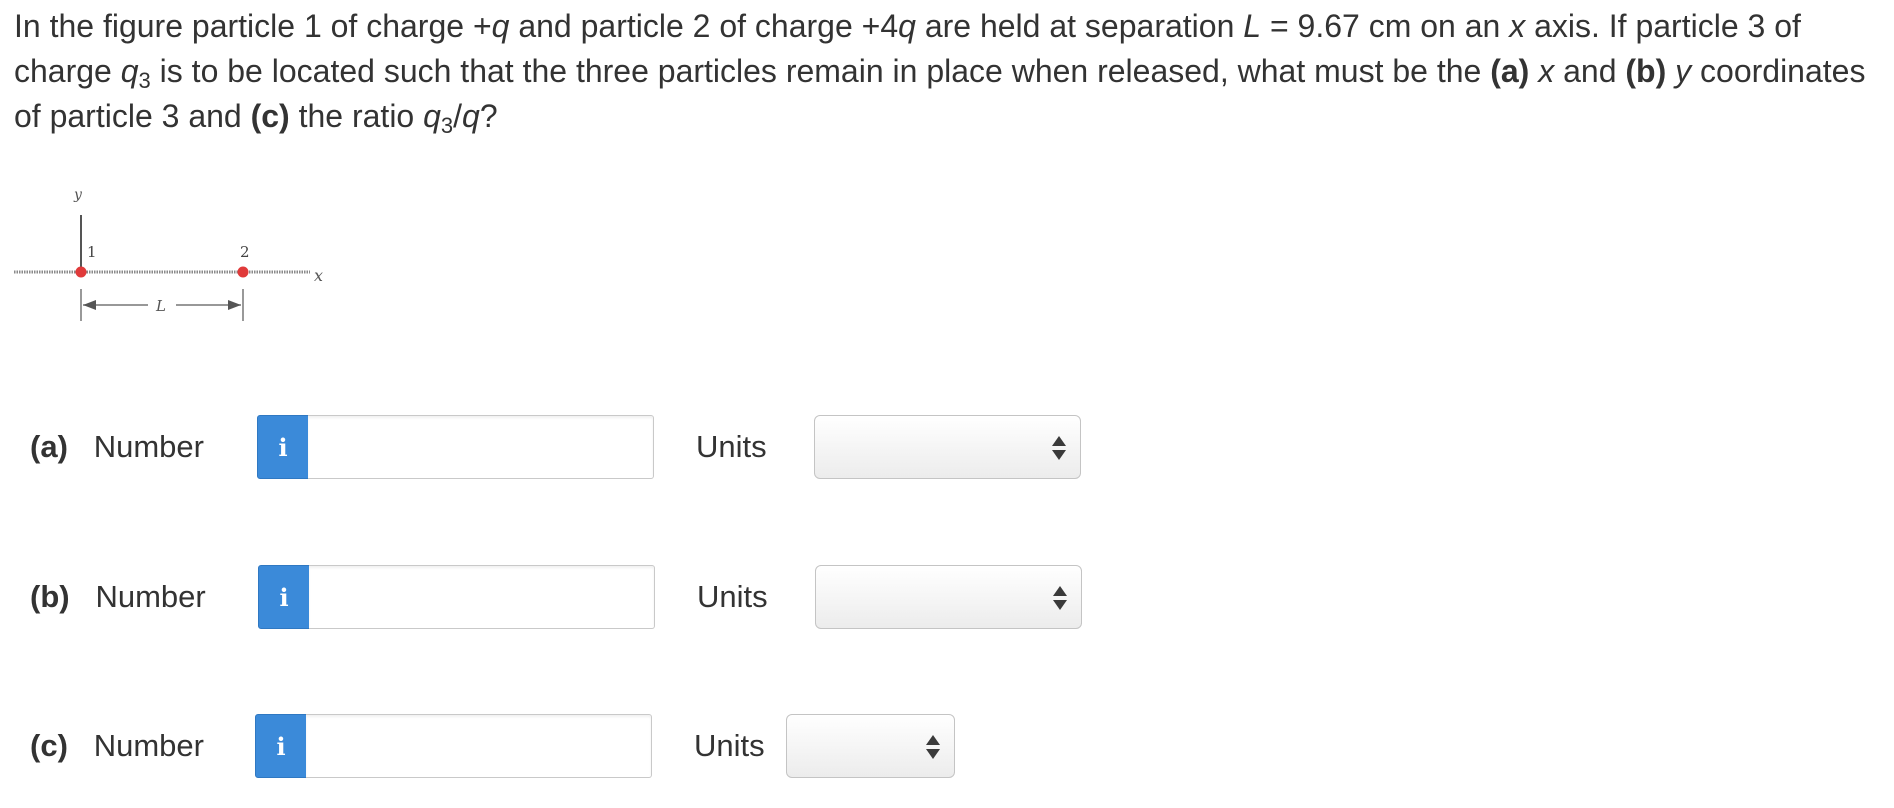  What do you see at coordinates (160, 306) in the screenshot?
I see `separation-label: L` at bounding box center [160, 306].